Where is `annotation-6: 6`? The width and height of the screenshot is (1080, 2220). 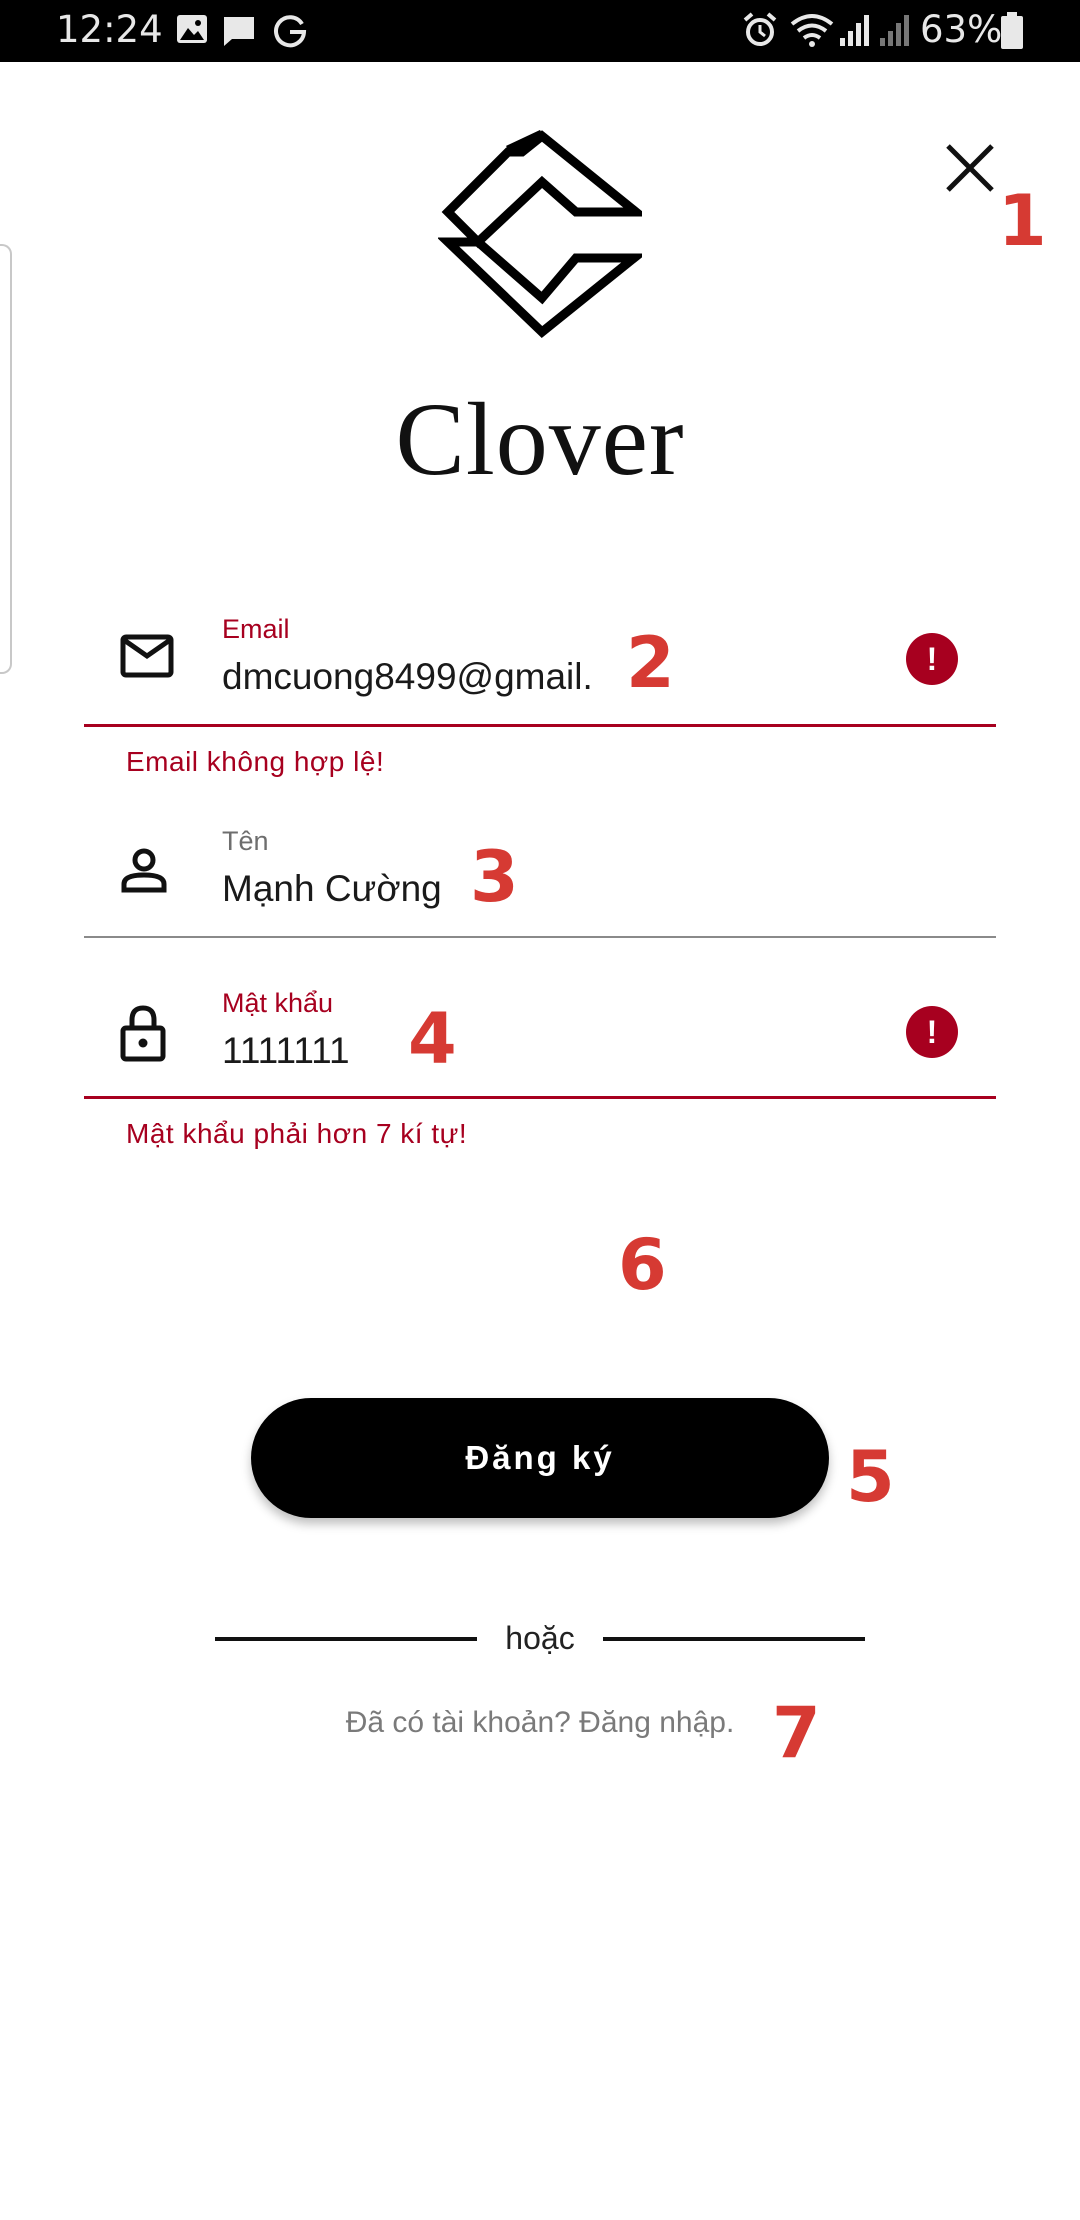
annotation-6: 6 is located at coordinates (642, 1265).